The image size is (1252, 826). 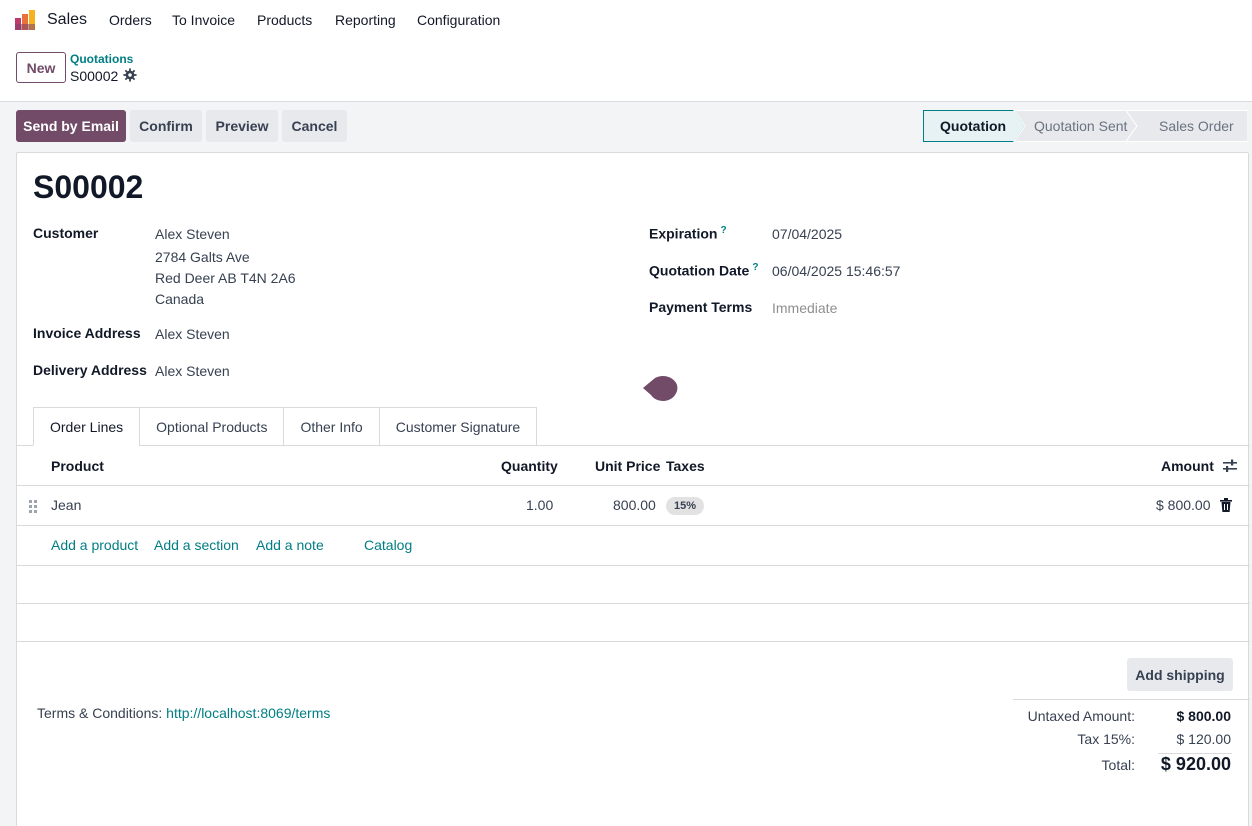 I want to click on expiration-label-text: Expiration, so click(x=683, y=233).